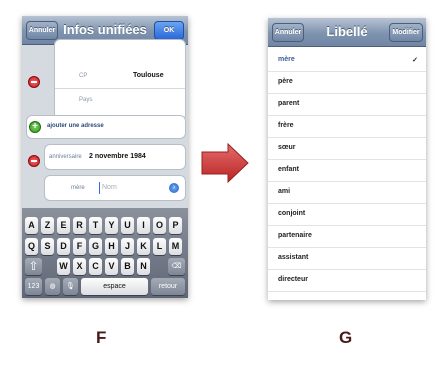  What do you see at coordinates (79, 246) in the screenshot?
I see `key-f: F` at bounding box center [79, 246].